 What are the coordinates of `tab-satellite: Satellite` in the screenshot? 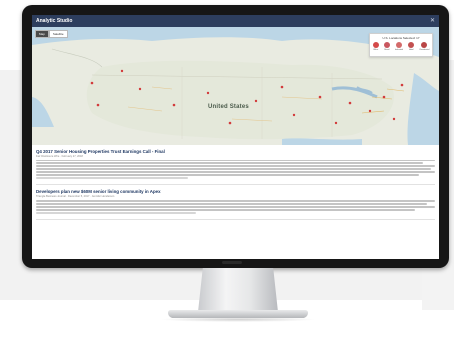 It's located at (58, 34).